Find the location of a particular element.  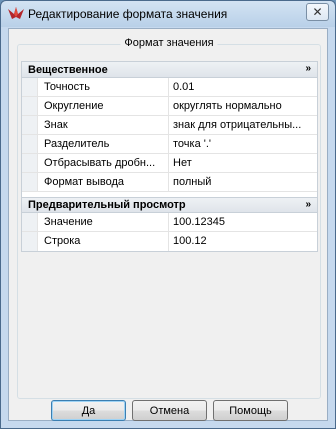

property-name: Значение is located at coordinates (103, 222).